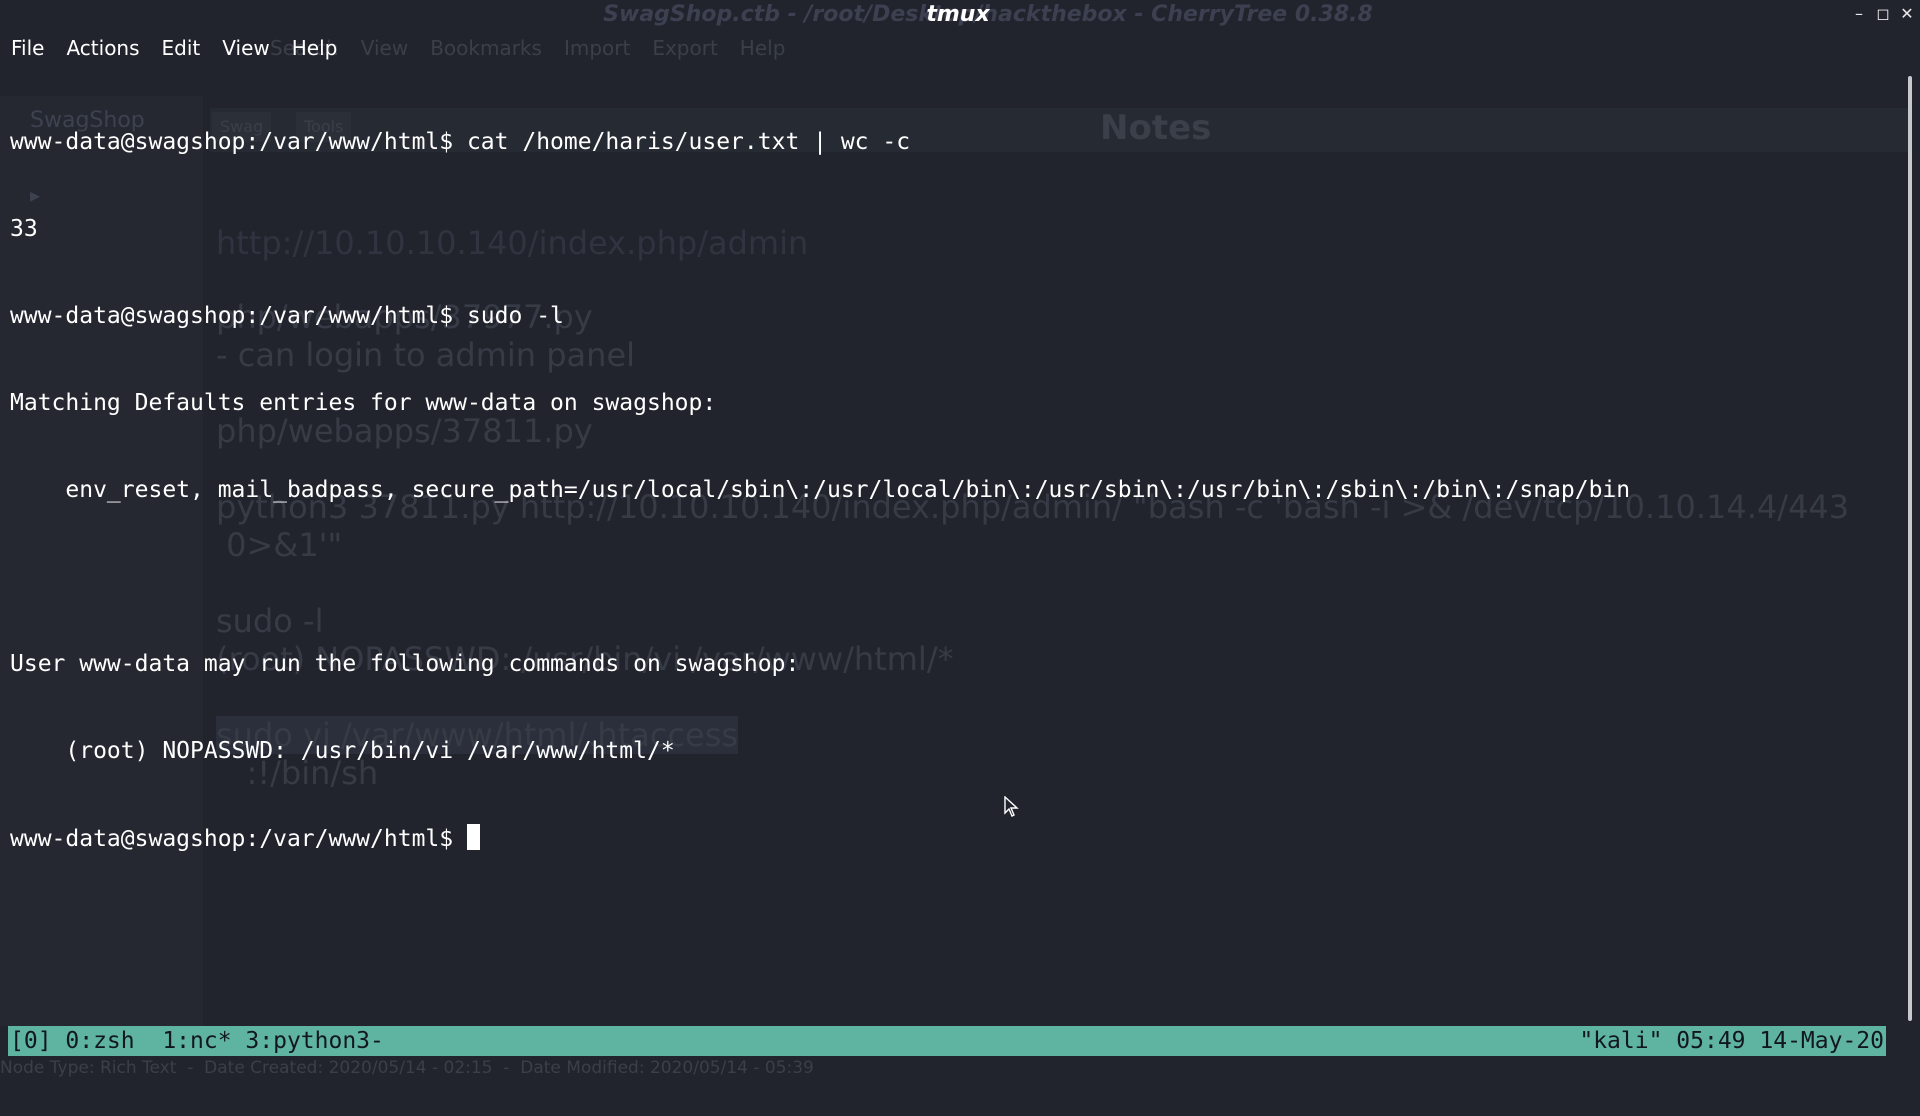  What do you see at coordinates (1910, 548) in the screenshot?
I see `terminal-scrollbar` at bounding box center [1910, 548].